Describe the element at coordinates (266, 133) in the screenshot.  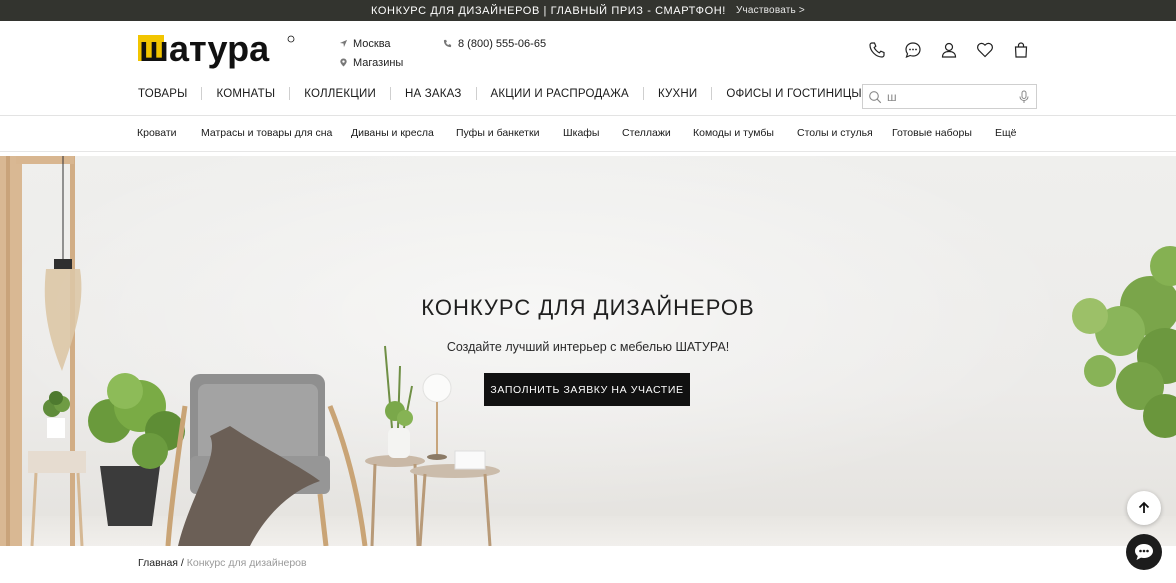
I see `category-mattresses: Матрасы и товары для сна` at that location.